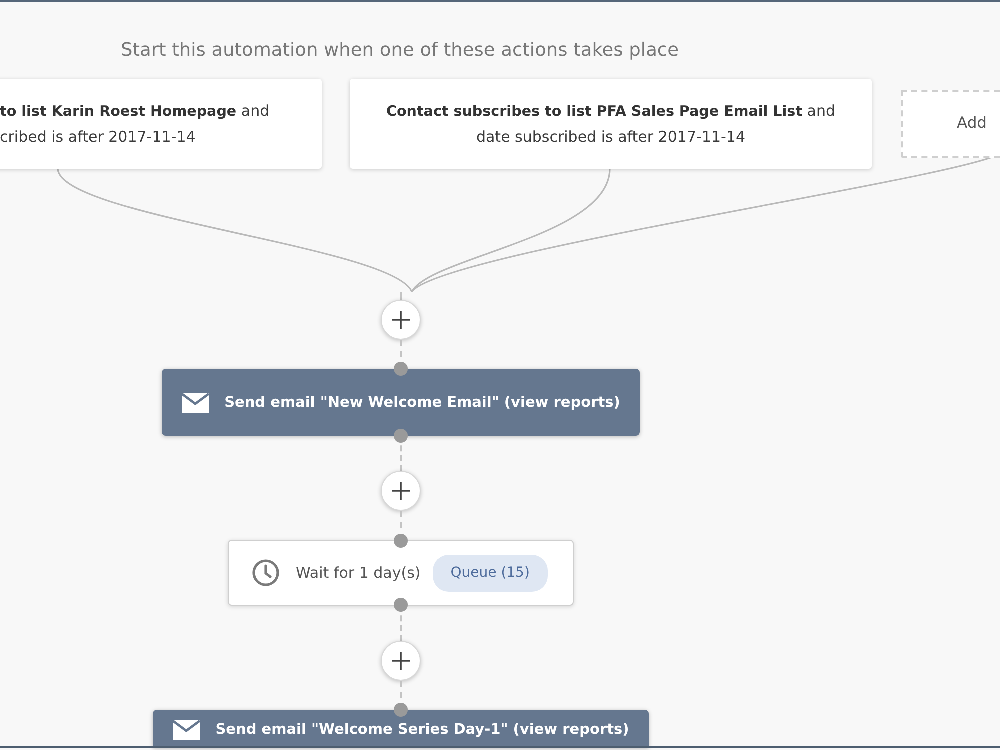  Describe the element at coordinates (400, 50) in the screenshot. I see `trigger-heading: Start this automation when one of these actions takes place` at that location.